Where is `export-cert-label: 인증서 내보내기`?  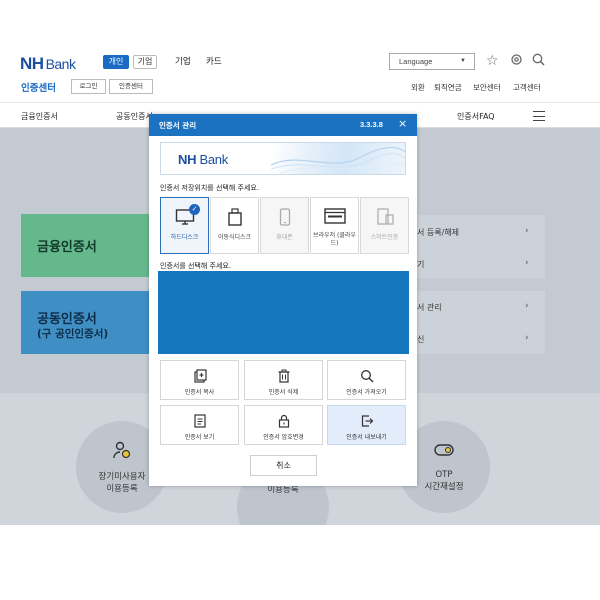
export-cert-label: 인증서 내보내기 is located at coordinates (366, 437).